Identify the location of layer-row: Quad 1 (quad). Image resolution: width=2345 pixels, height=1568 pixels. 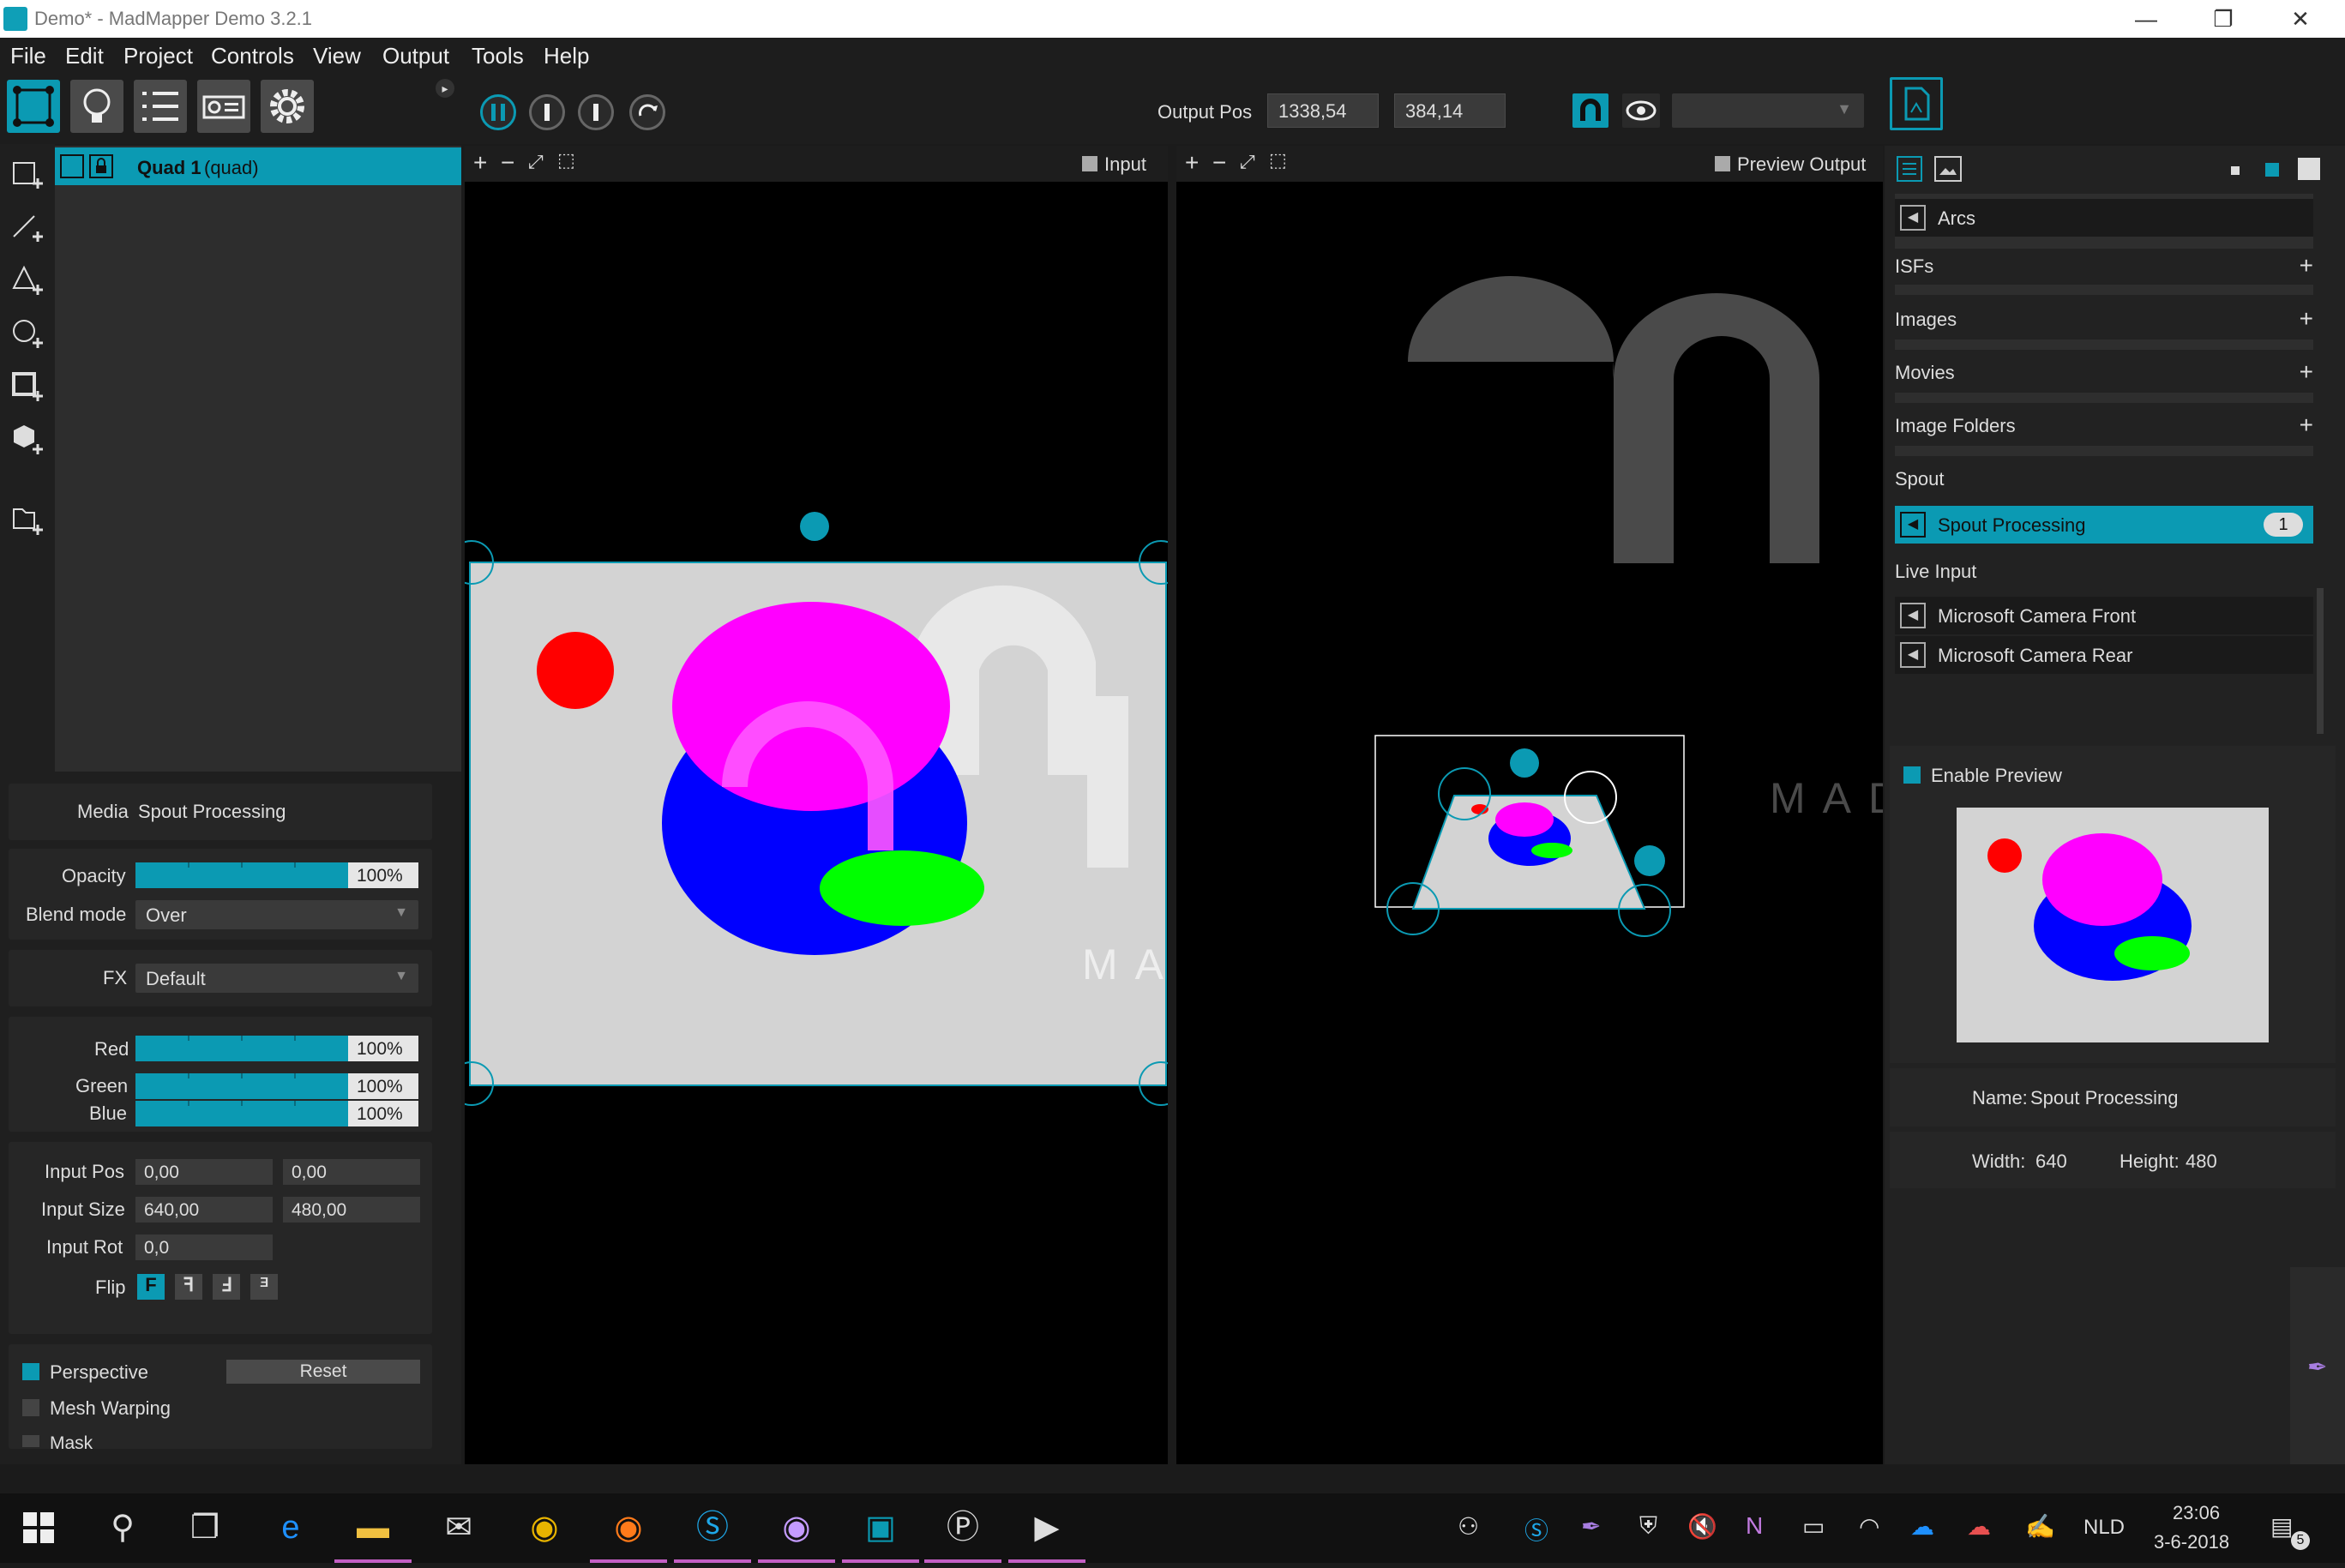
(258, 166).